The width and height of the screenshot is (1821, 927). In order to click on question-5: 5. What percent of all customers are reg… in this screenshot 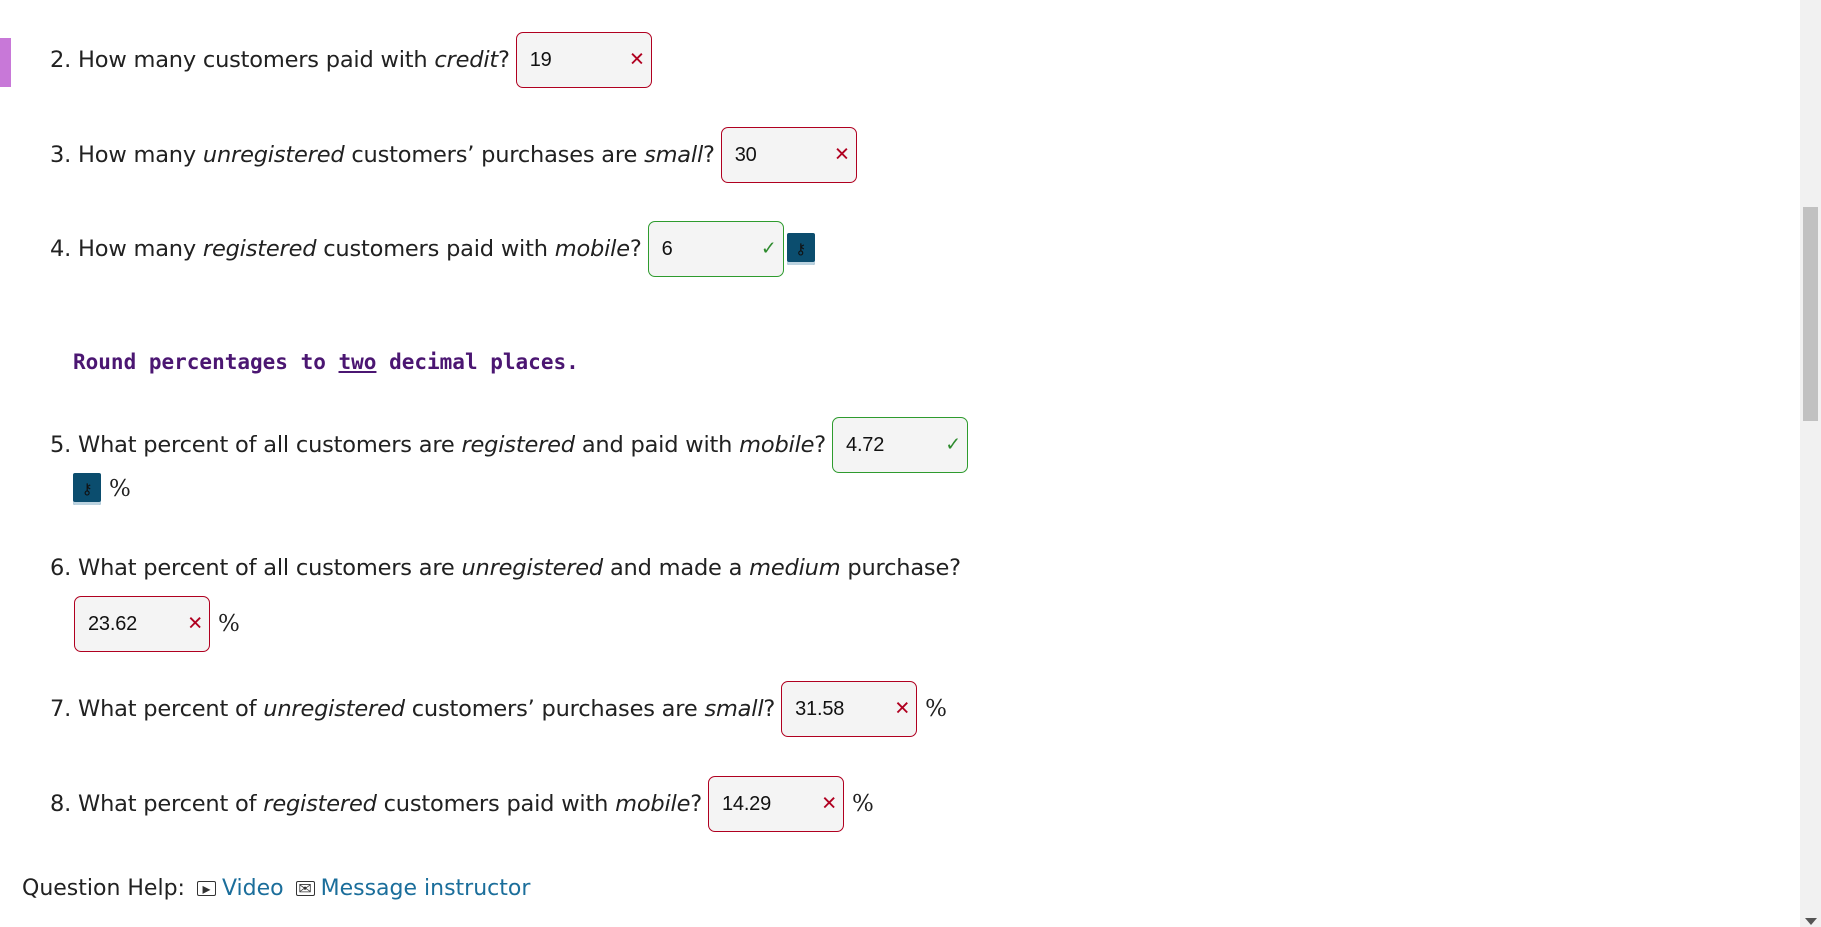, I will do `click(509, 460)`.